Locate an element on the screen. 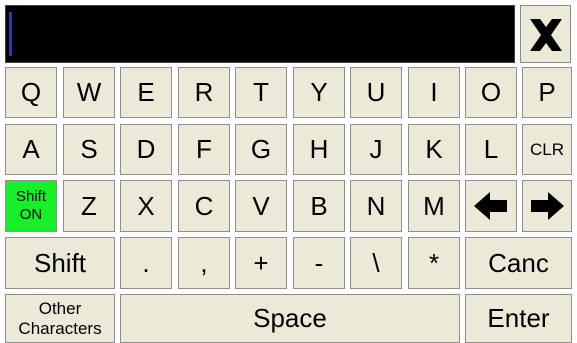 The image size is (577, 343). key-backslash: \ is located at coordinates (376, 263).